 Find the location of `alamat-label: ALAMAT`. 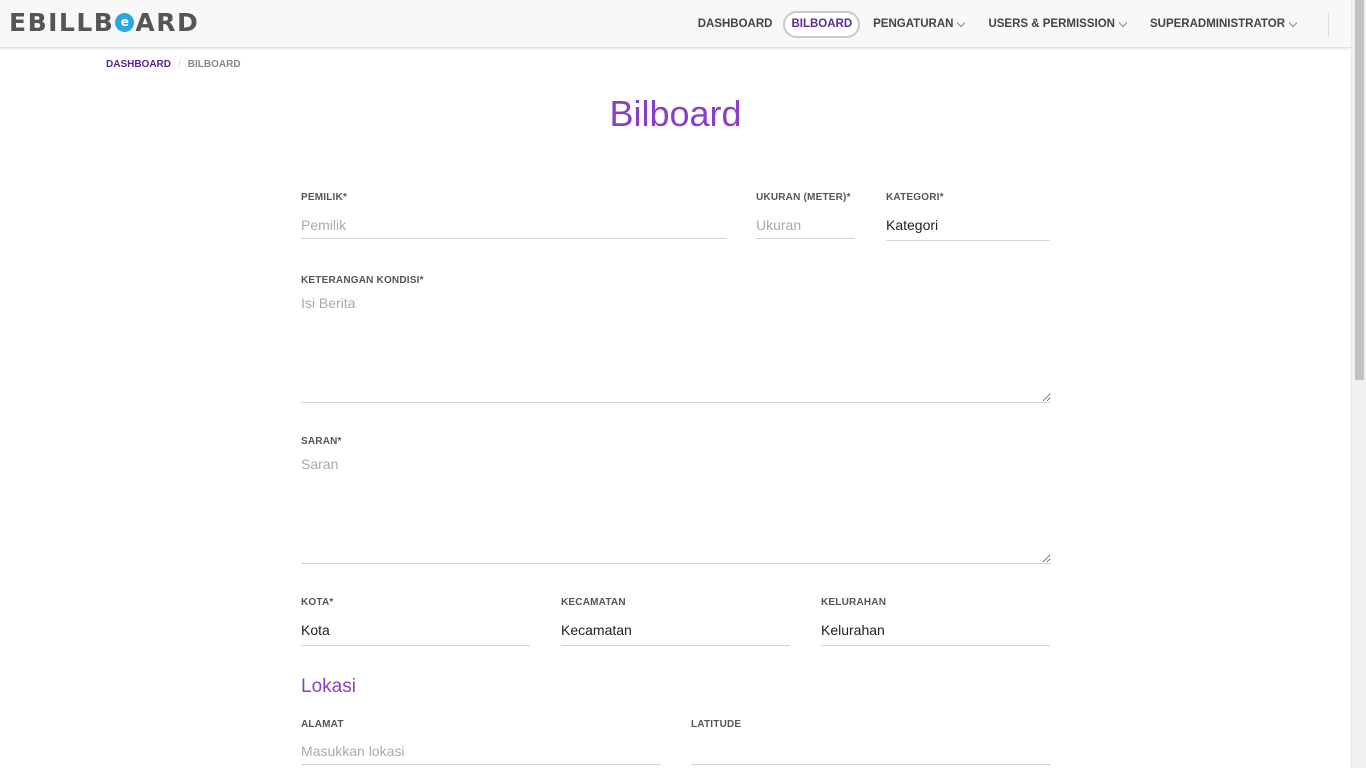

alamat-label: ALAMAT is located at coordinates (322, 724).